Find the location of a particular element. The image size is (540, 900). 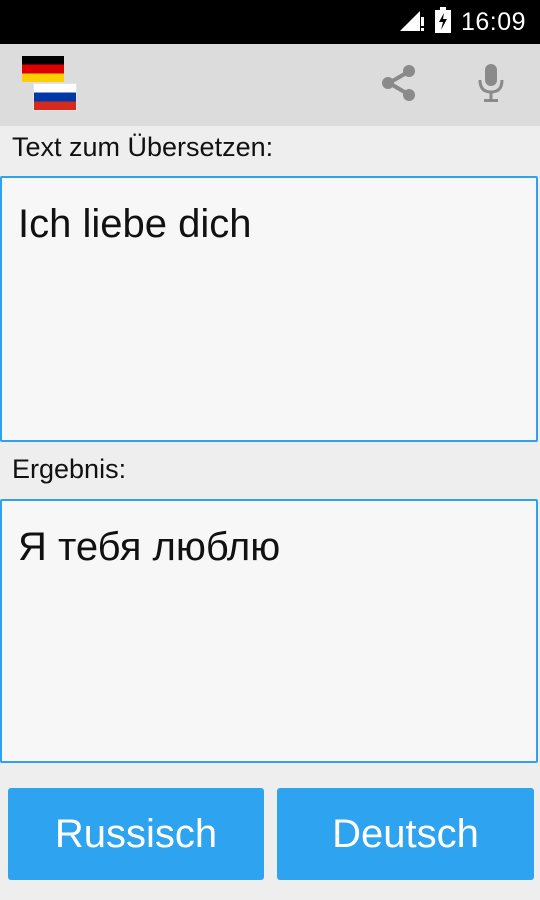

input-label: Text zum Übersetzen: is located at coordinates (143, 147).